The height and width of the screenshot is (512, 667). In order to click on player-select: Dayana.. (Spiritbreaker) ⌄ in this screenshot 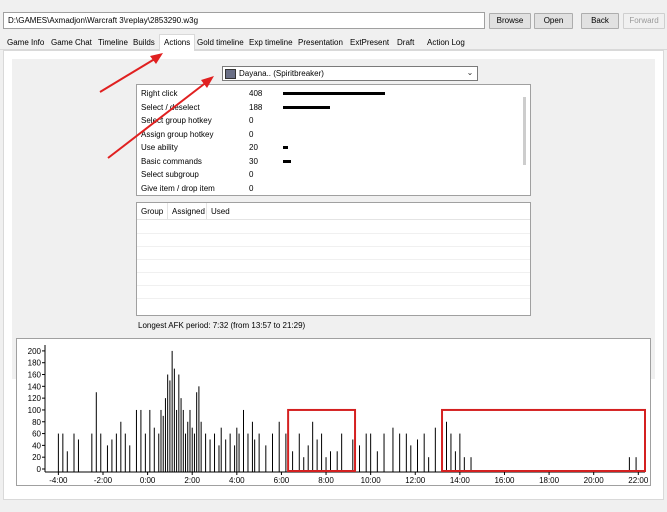, I will do `click(350, 73)`.